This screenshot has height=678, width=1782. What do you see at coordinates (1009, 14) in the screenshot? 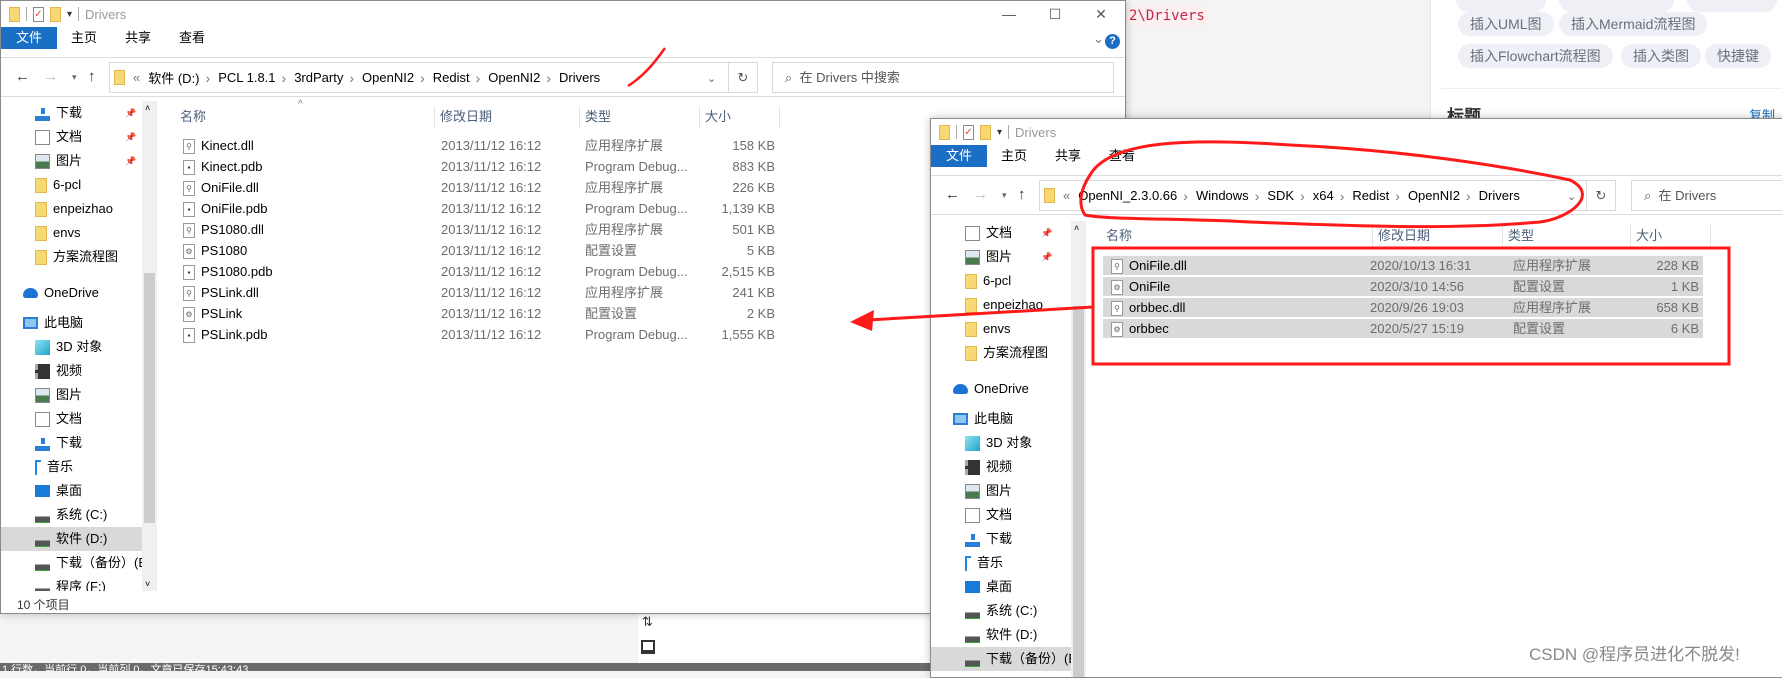
I see `minimize-button: —` at bounding box center [1009, 14].